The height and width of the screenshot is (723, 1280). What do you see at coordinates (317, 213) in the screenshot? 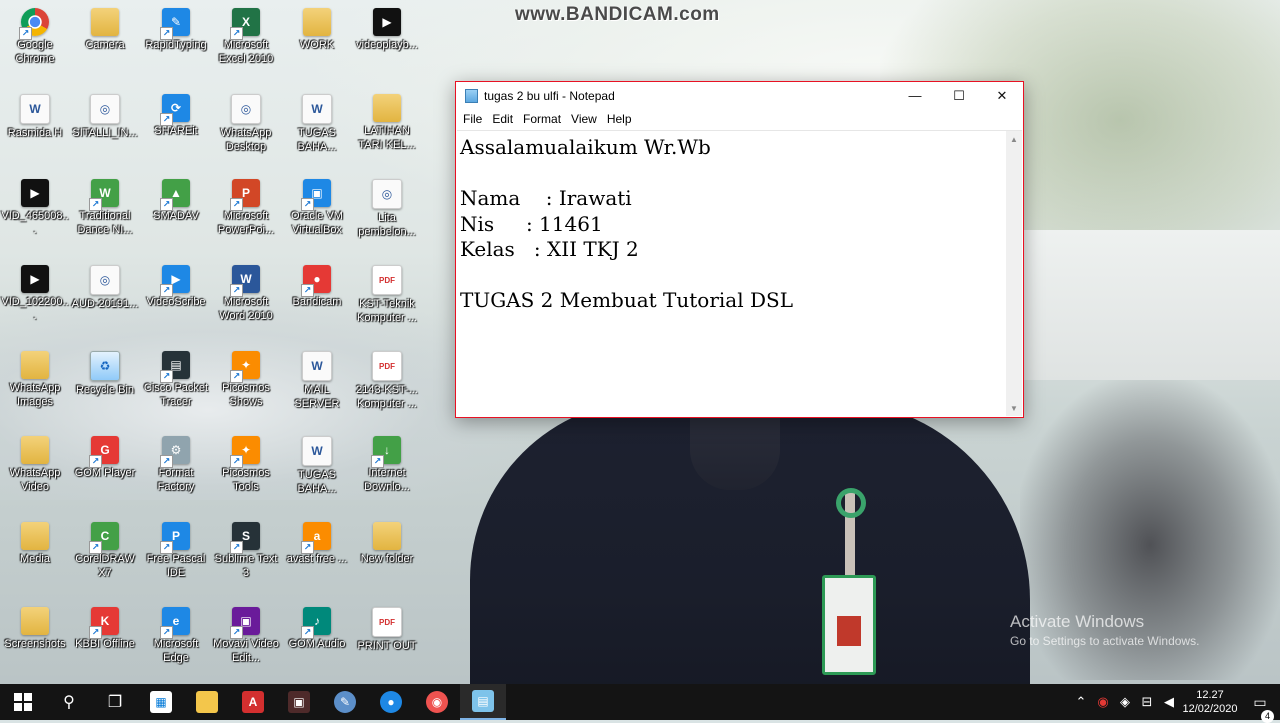
I see `desktop-icon: ▣Oracle VM VirtualBox` at bounding box center [317, 213].